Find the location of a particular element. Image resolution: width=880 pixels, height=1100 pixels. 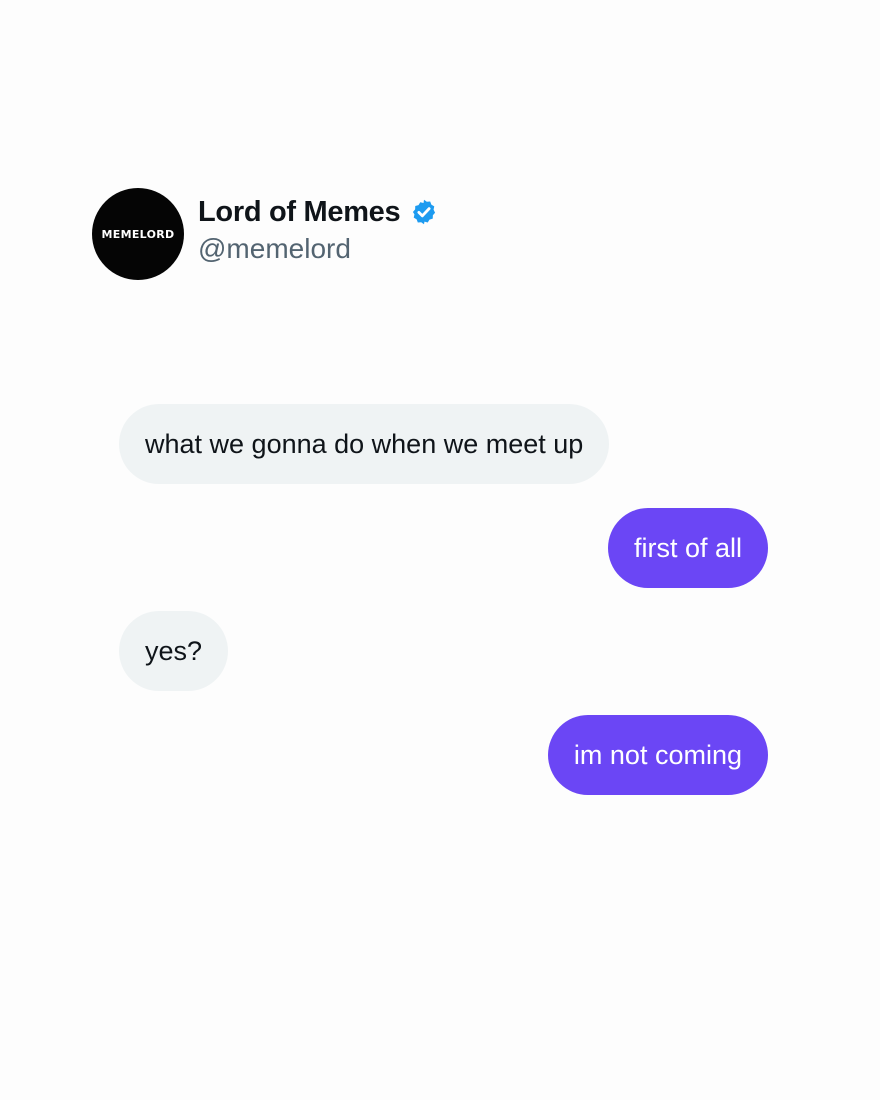

message-bubble-outgoing: im not coming is located at coordinates (657, 755).